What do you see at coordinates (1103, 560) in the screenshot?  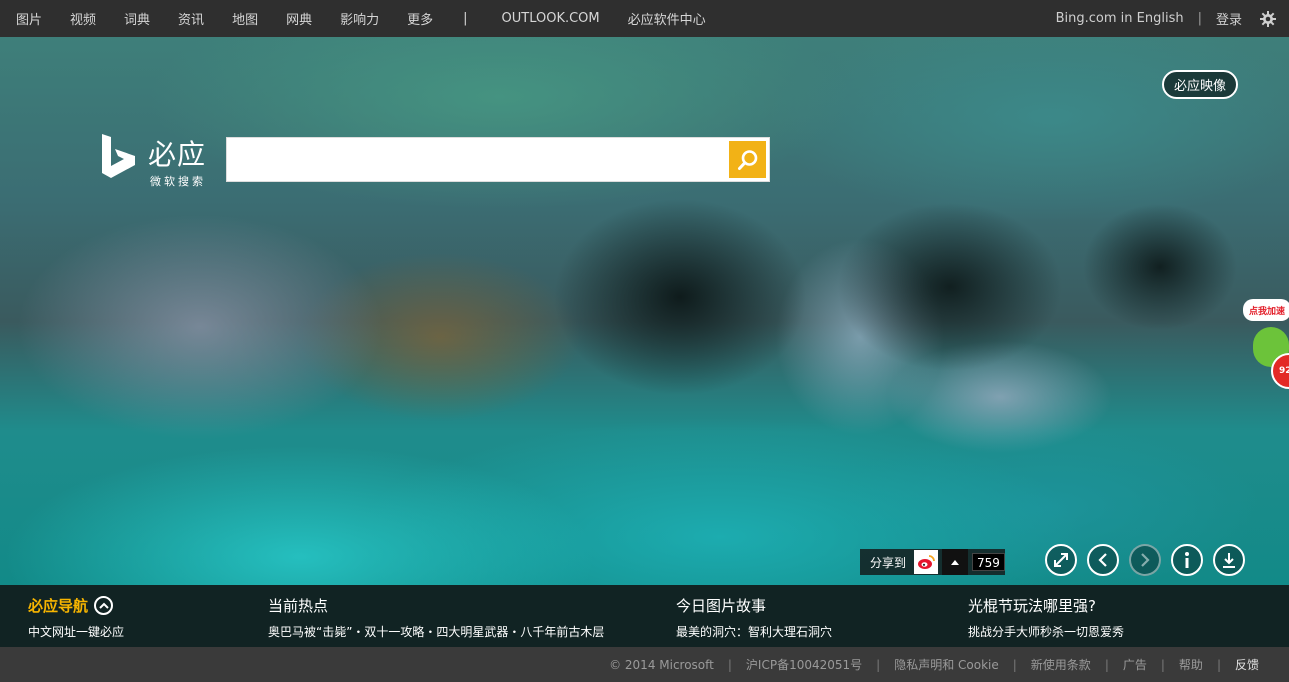 I see `previous-icon` at bounding box center [1103, 560].